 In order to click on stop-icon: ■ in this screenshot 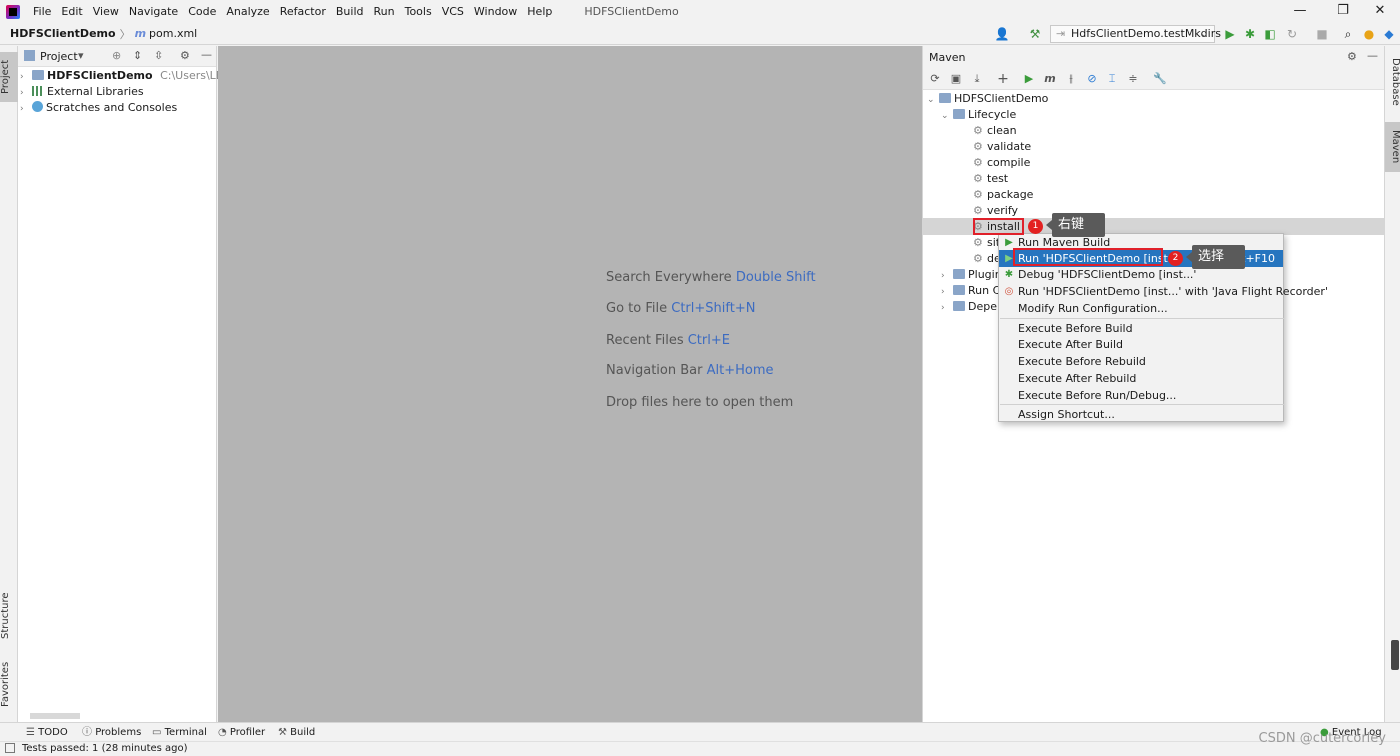, I will do `click(1322, 34)`.